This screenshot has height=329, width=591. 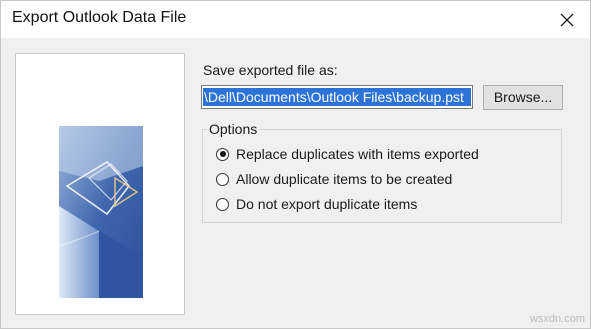 I want to click on radio-label: Replace duplicates with items exported, so click(x=357, y=154).